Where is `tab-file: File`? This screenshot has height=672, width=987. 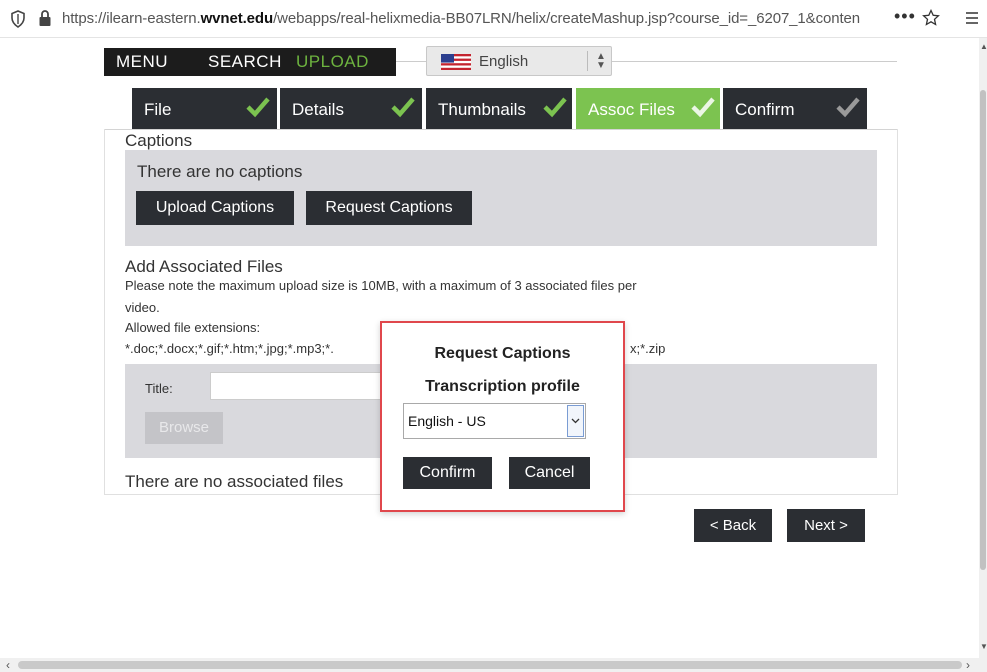
tab-file: File is located at coordinates (204, 109).